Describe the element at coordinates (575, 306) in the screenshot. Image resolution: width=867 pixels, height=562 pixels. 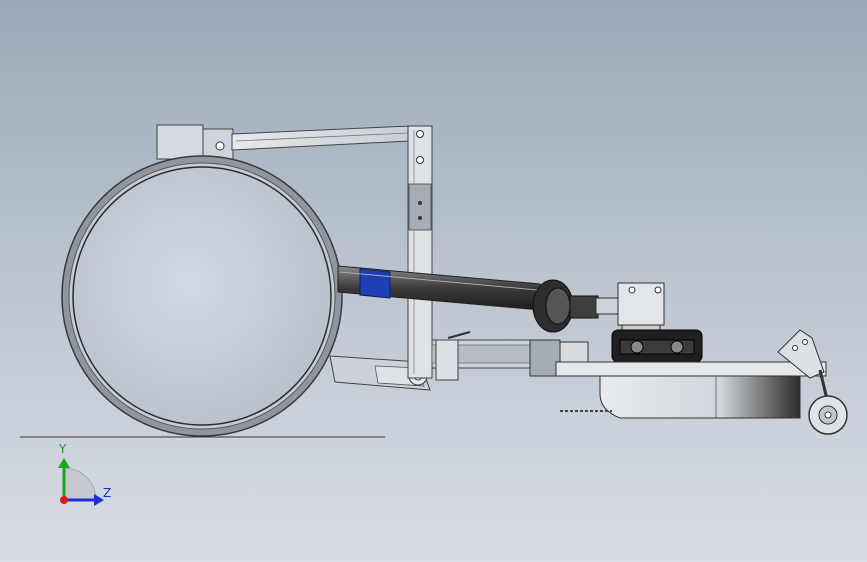
I see `universal-joint` at that location.